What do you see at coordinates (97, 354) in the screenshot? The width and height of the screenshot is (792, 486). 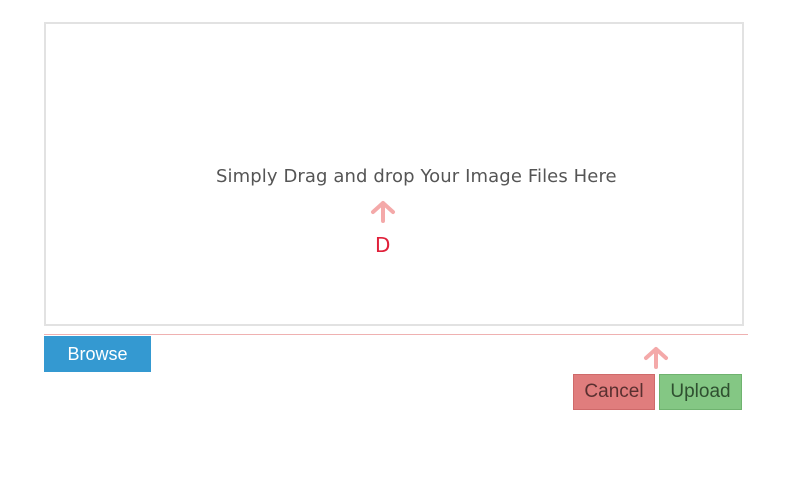 I see `browse-button: Browse` at bounding box center [97, 354].